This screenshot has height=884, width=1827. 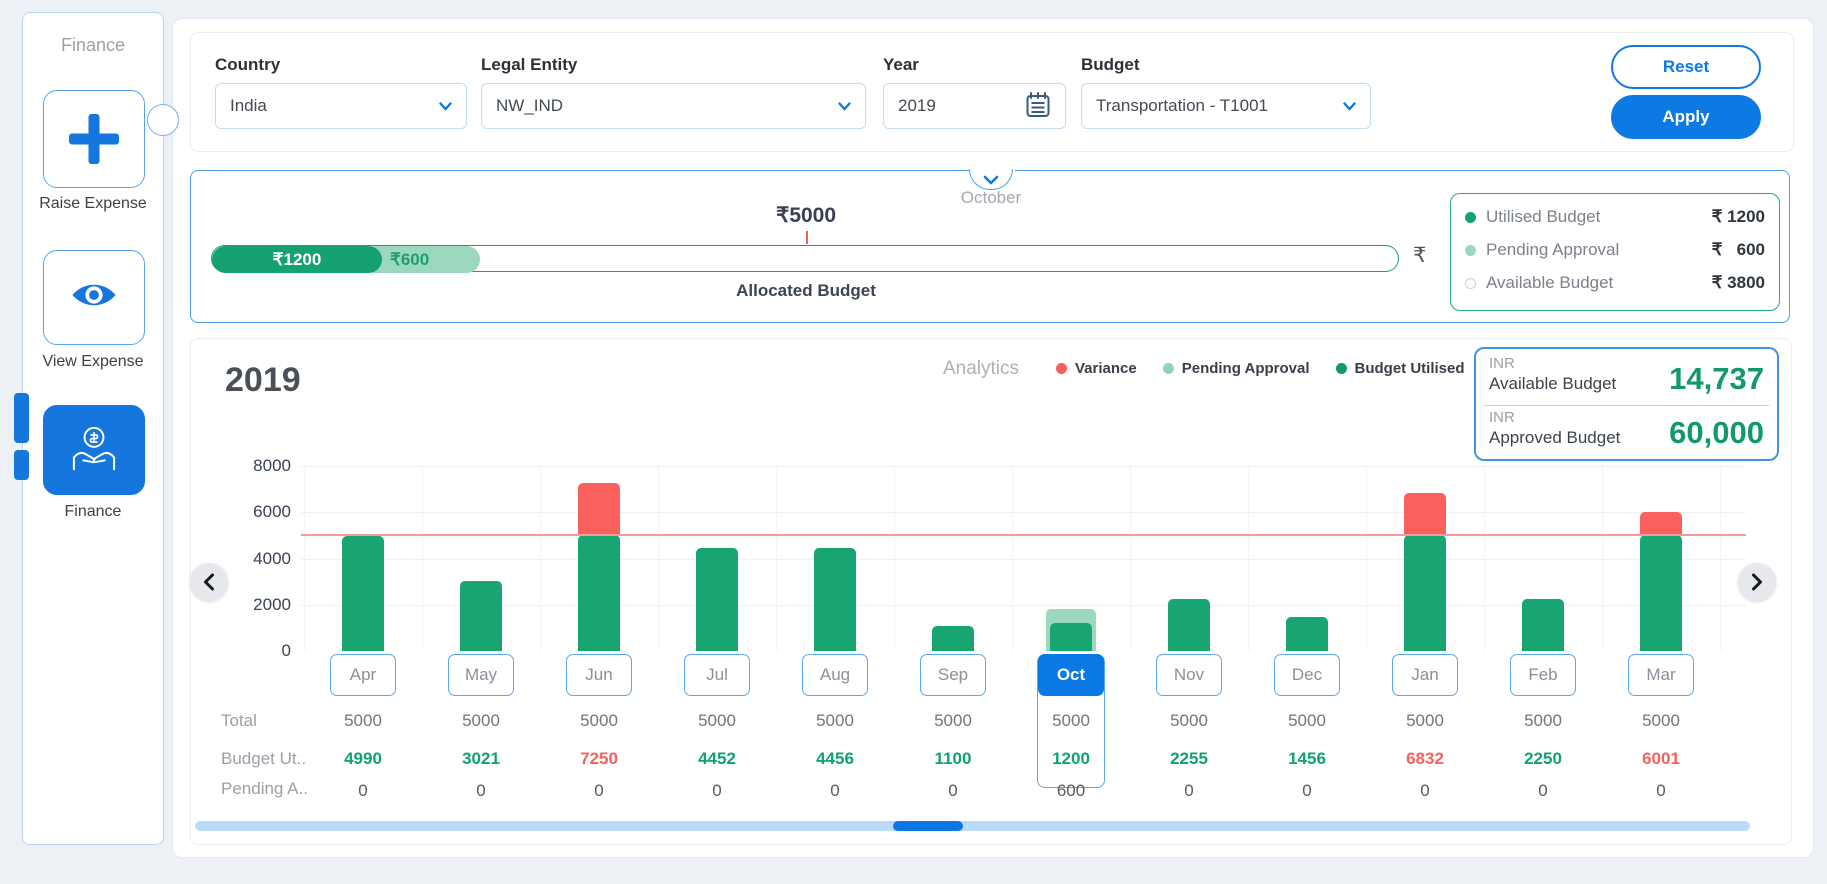 What do you see at coordinates (1757, 582) in the screenshot?
I see `scroll-right-button` at bounding box center [1757, 582].